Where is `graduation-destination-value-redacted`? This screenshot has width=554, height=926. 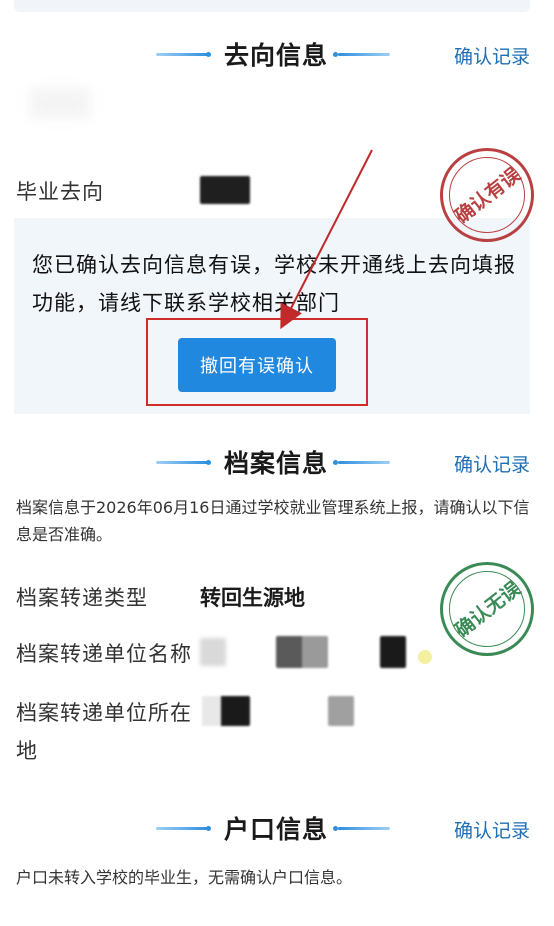
graduation-destination-value-redacted is located at coordinates (225, 190).